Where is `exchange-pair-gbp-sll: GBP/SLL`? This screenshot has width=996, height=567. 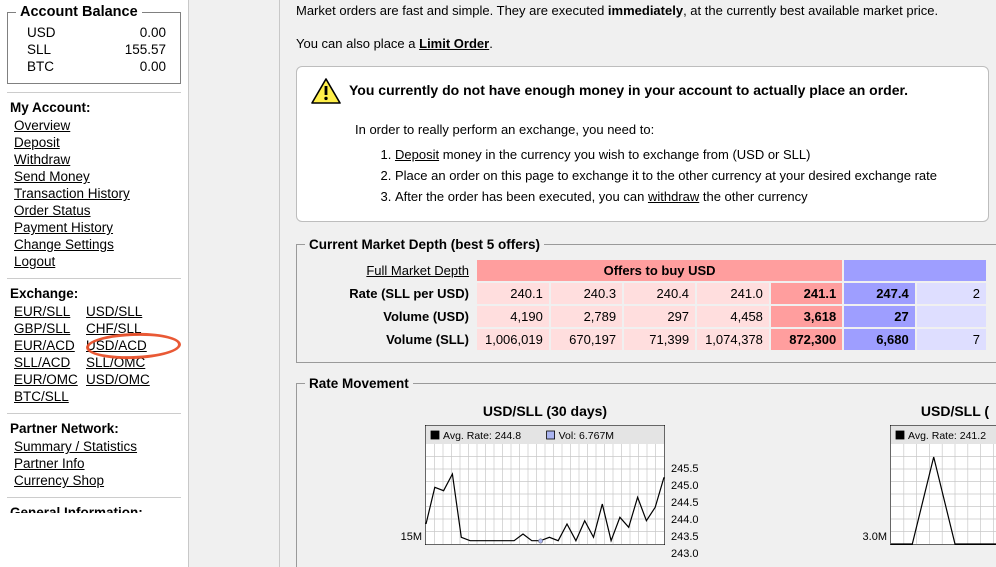
exchange-pair-gbp-sll: GBP/SLL is located at coordinates (42, 328).